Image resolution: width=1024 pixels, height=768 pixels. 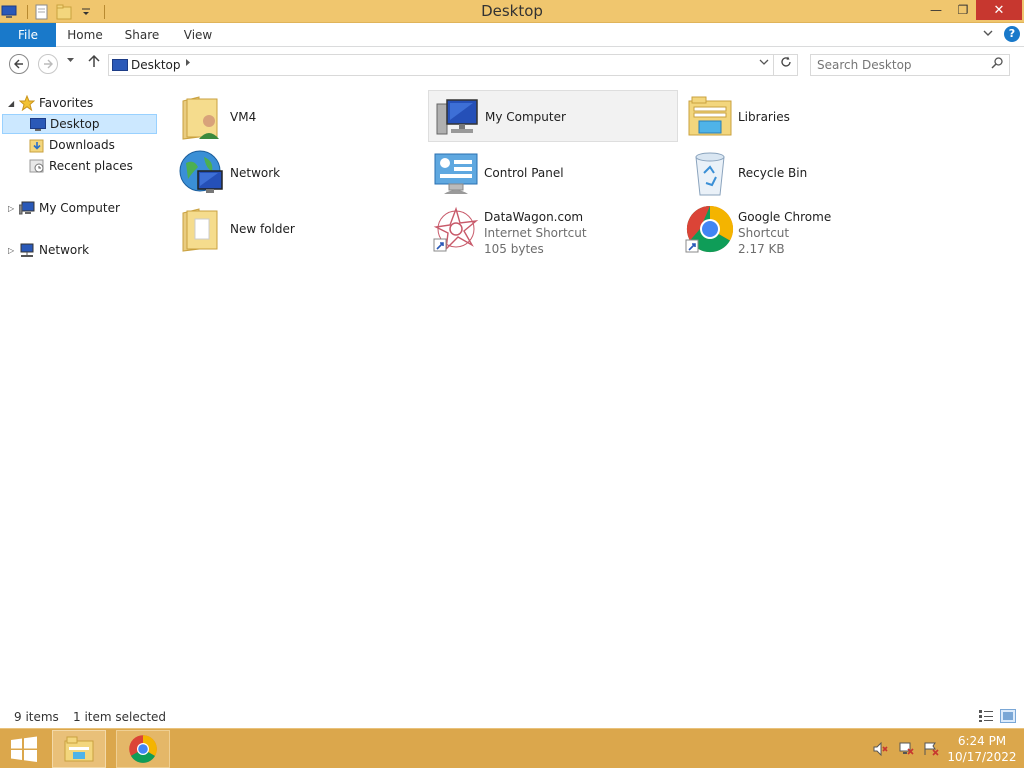 What do you see at coordinates (299, 229) in the screenshot?
I see `file-item-new-folder: New folder` at bounding box center [299, 229].